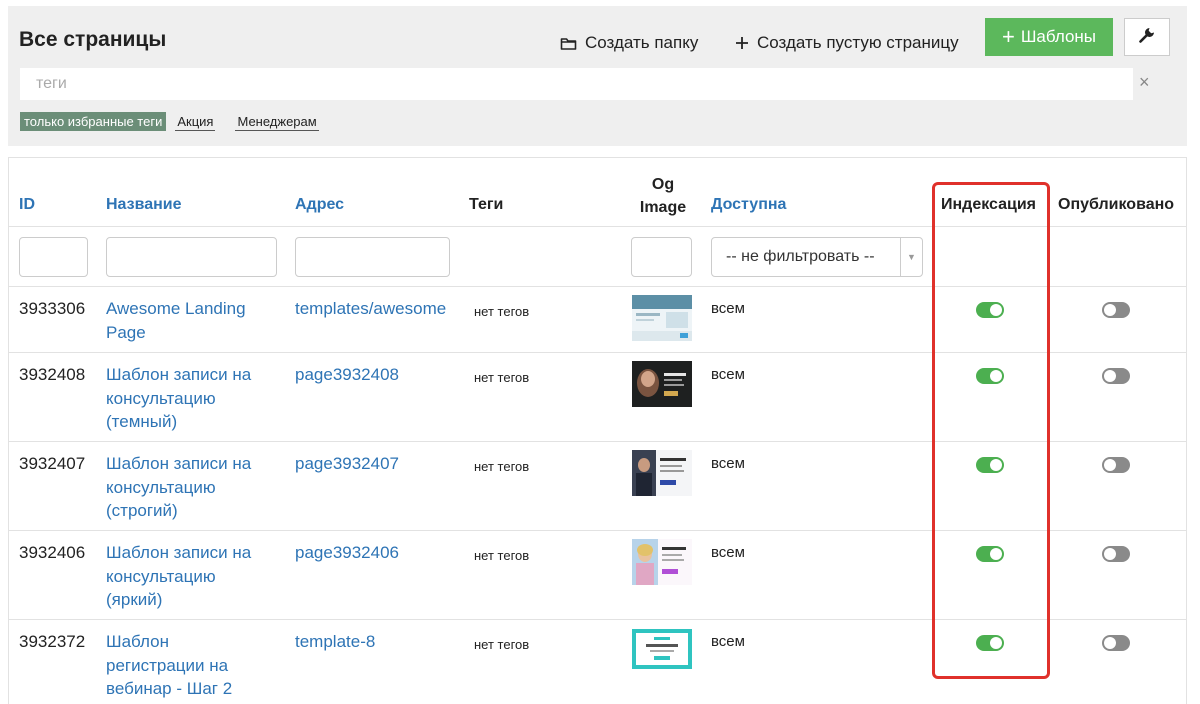 Image resolution: width=1200 pixels, height=704 pixels. I want to click on create-folder-label: Создать папку, so click(642, 42).